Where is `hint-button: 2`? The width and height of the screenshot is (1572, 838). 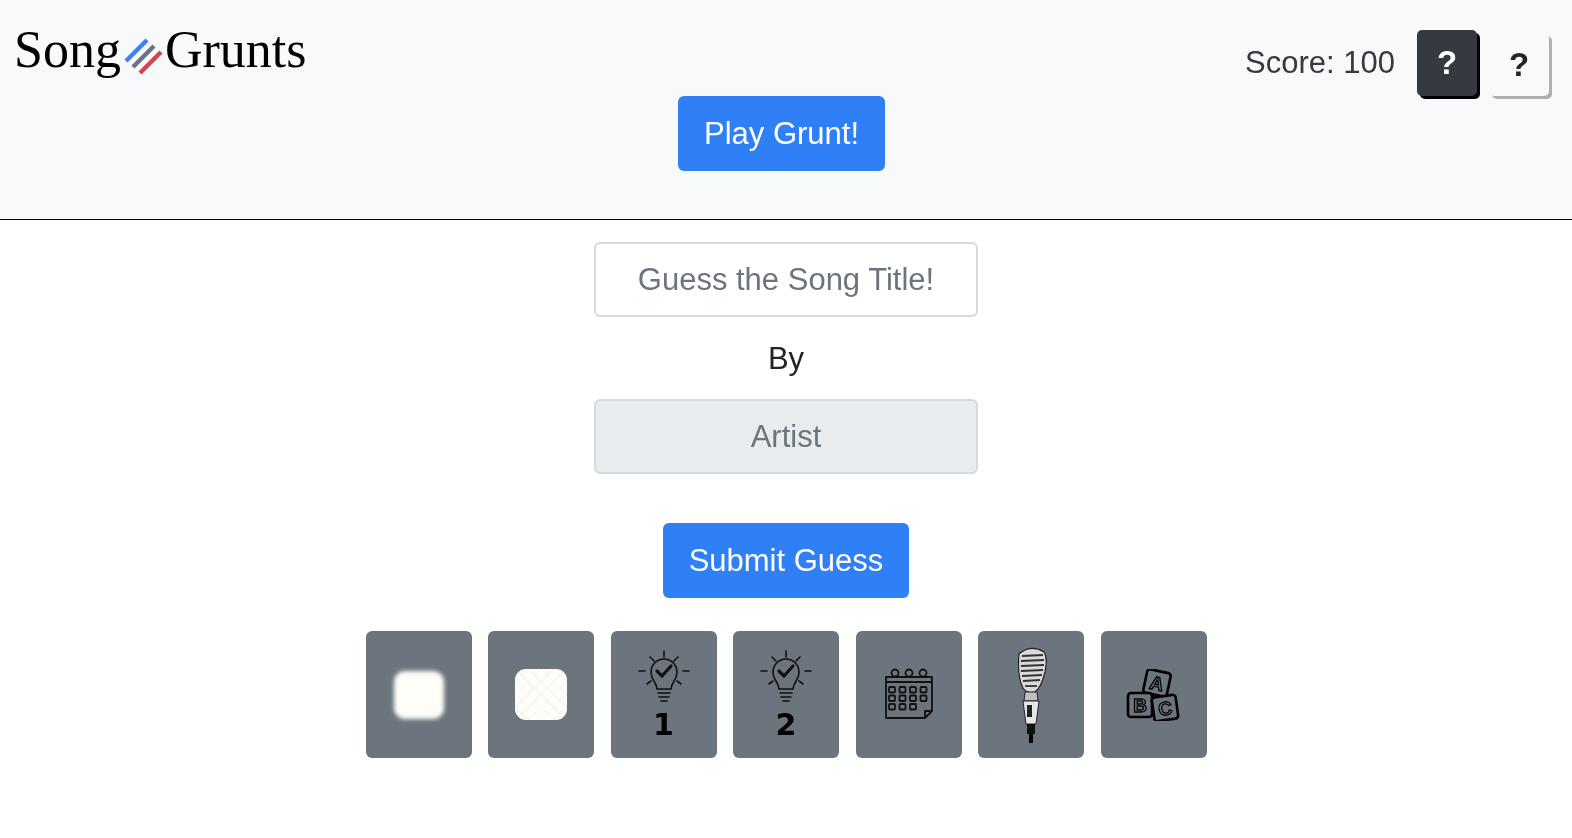
hint-button: 2 is located at coordinates (786, 694).